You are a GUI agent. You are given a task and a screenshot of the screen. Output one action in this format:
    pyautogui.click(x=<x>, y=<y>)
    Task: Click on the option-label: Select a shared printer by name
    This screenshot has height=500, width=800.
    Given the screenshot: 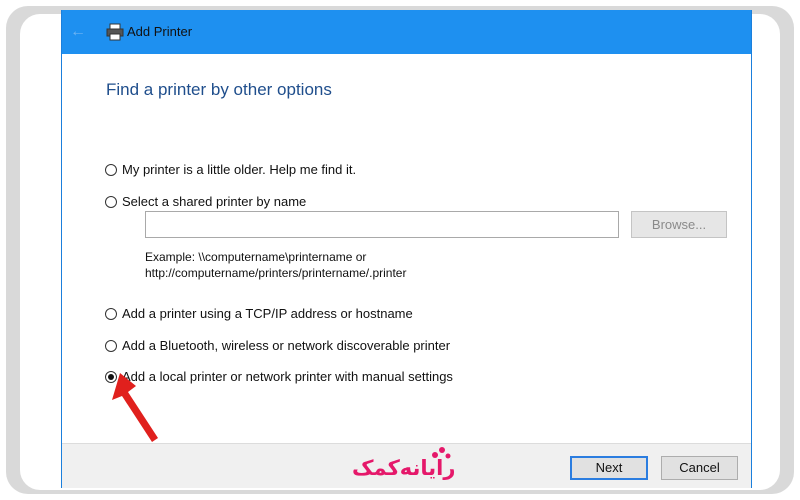 What is the action you would take?
    pyautogui.click(x=214, y=201)
    